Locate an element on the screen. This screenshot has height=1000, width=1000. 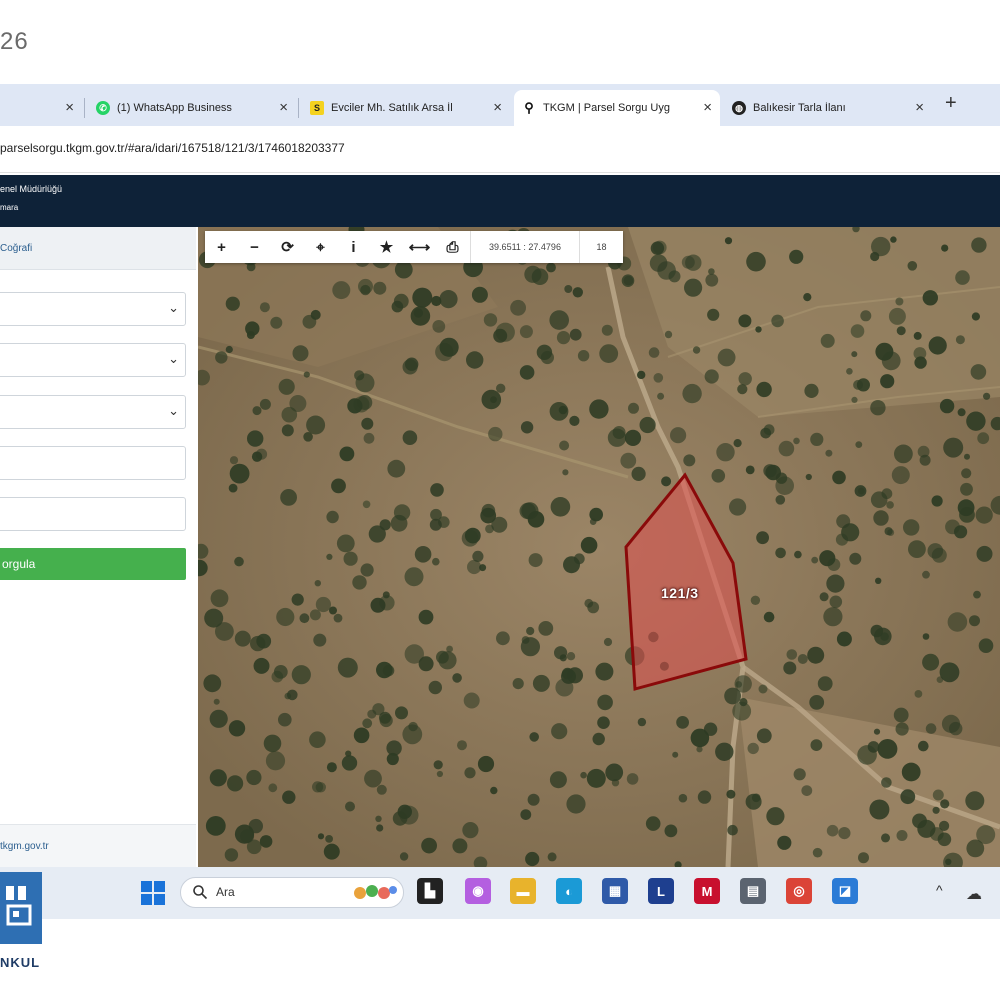
zoom-in-button: + is located at coordinates (221, 247).